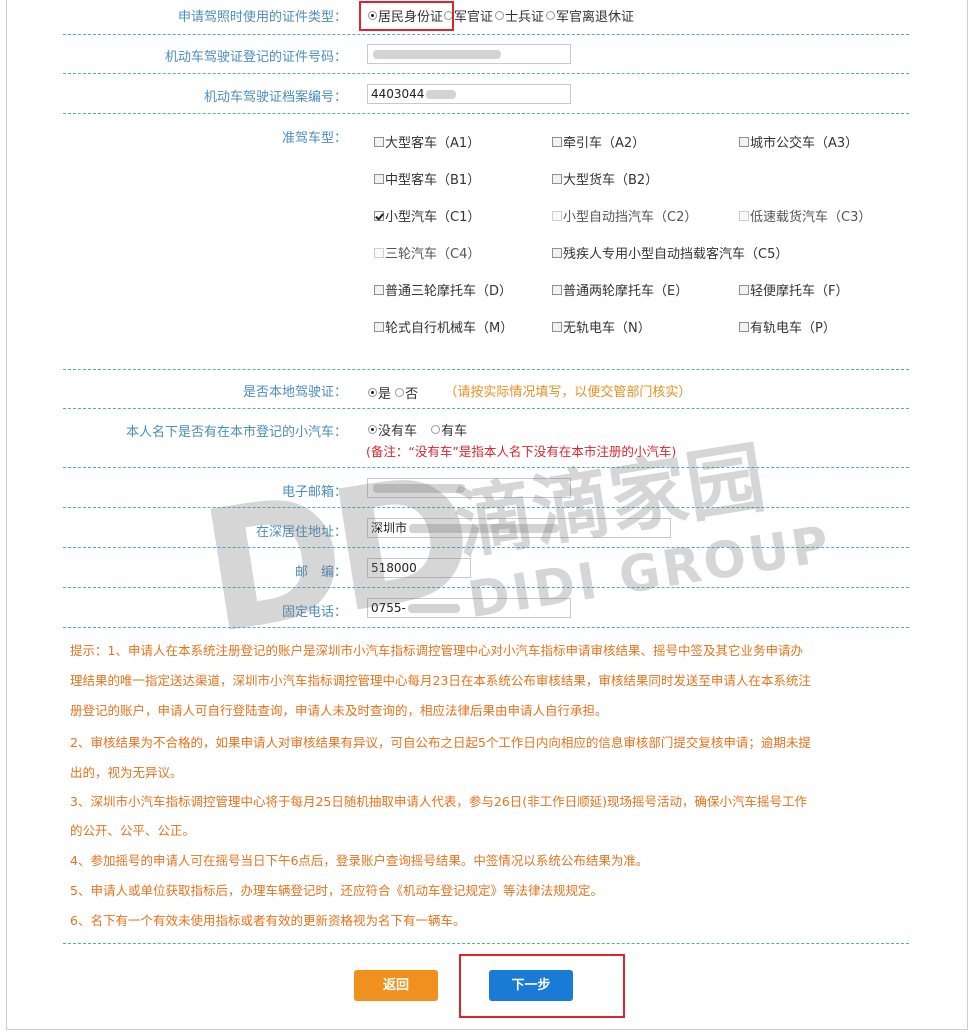 The height and width of the screenshot is (1034, 973). What do you see at coordinates (392, 430) in the screenshot?
I see `radio-no-car: 没有车` at bounding box center [392, 430].